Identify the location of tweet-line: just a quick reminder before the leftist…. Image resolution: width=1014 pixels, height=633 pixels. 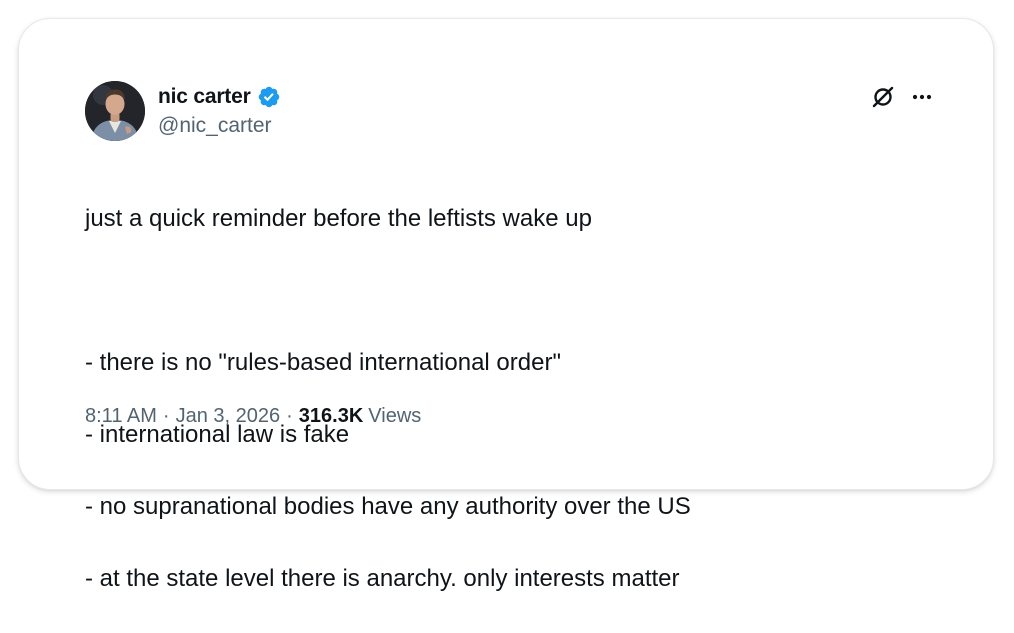
(338, 218).